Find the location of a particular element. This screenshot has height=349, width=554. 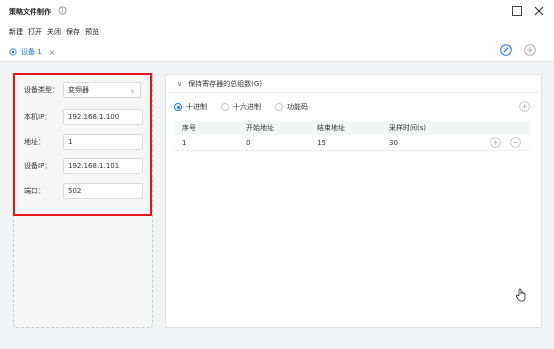

table-header: 序号 开始地址 结束地址 采样时间(s) is located at coordinates (352, 128).